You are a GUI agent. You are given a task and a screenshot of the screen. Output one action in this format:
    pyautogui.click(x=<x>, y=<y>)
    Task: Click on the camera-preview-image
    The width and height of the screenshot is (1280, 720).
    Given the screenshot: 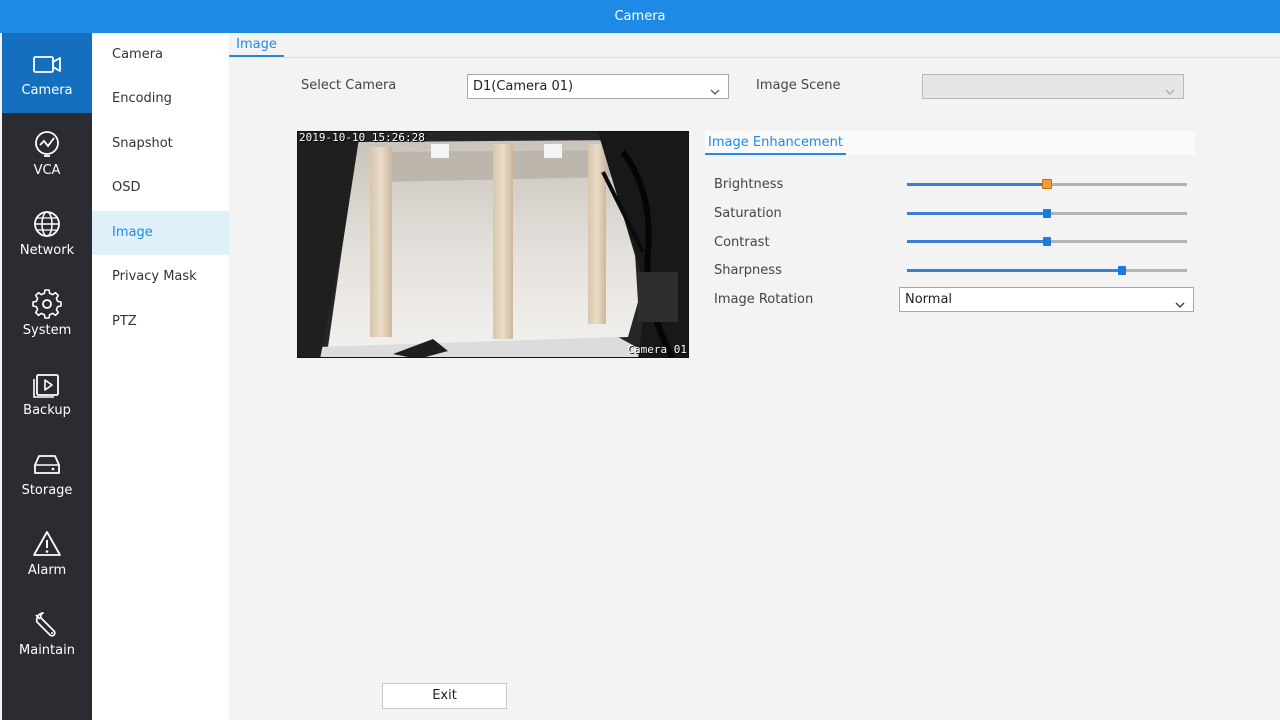 What is the action you would take?
    pyautogui.click(x=493, y=244)
    